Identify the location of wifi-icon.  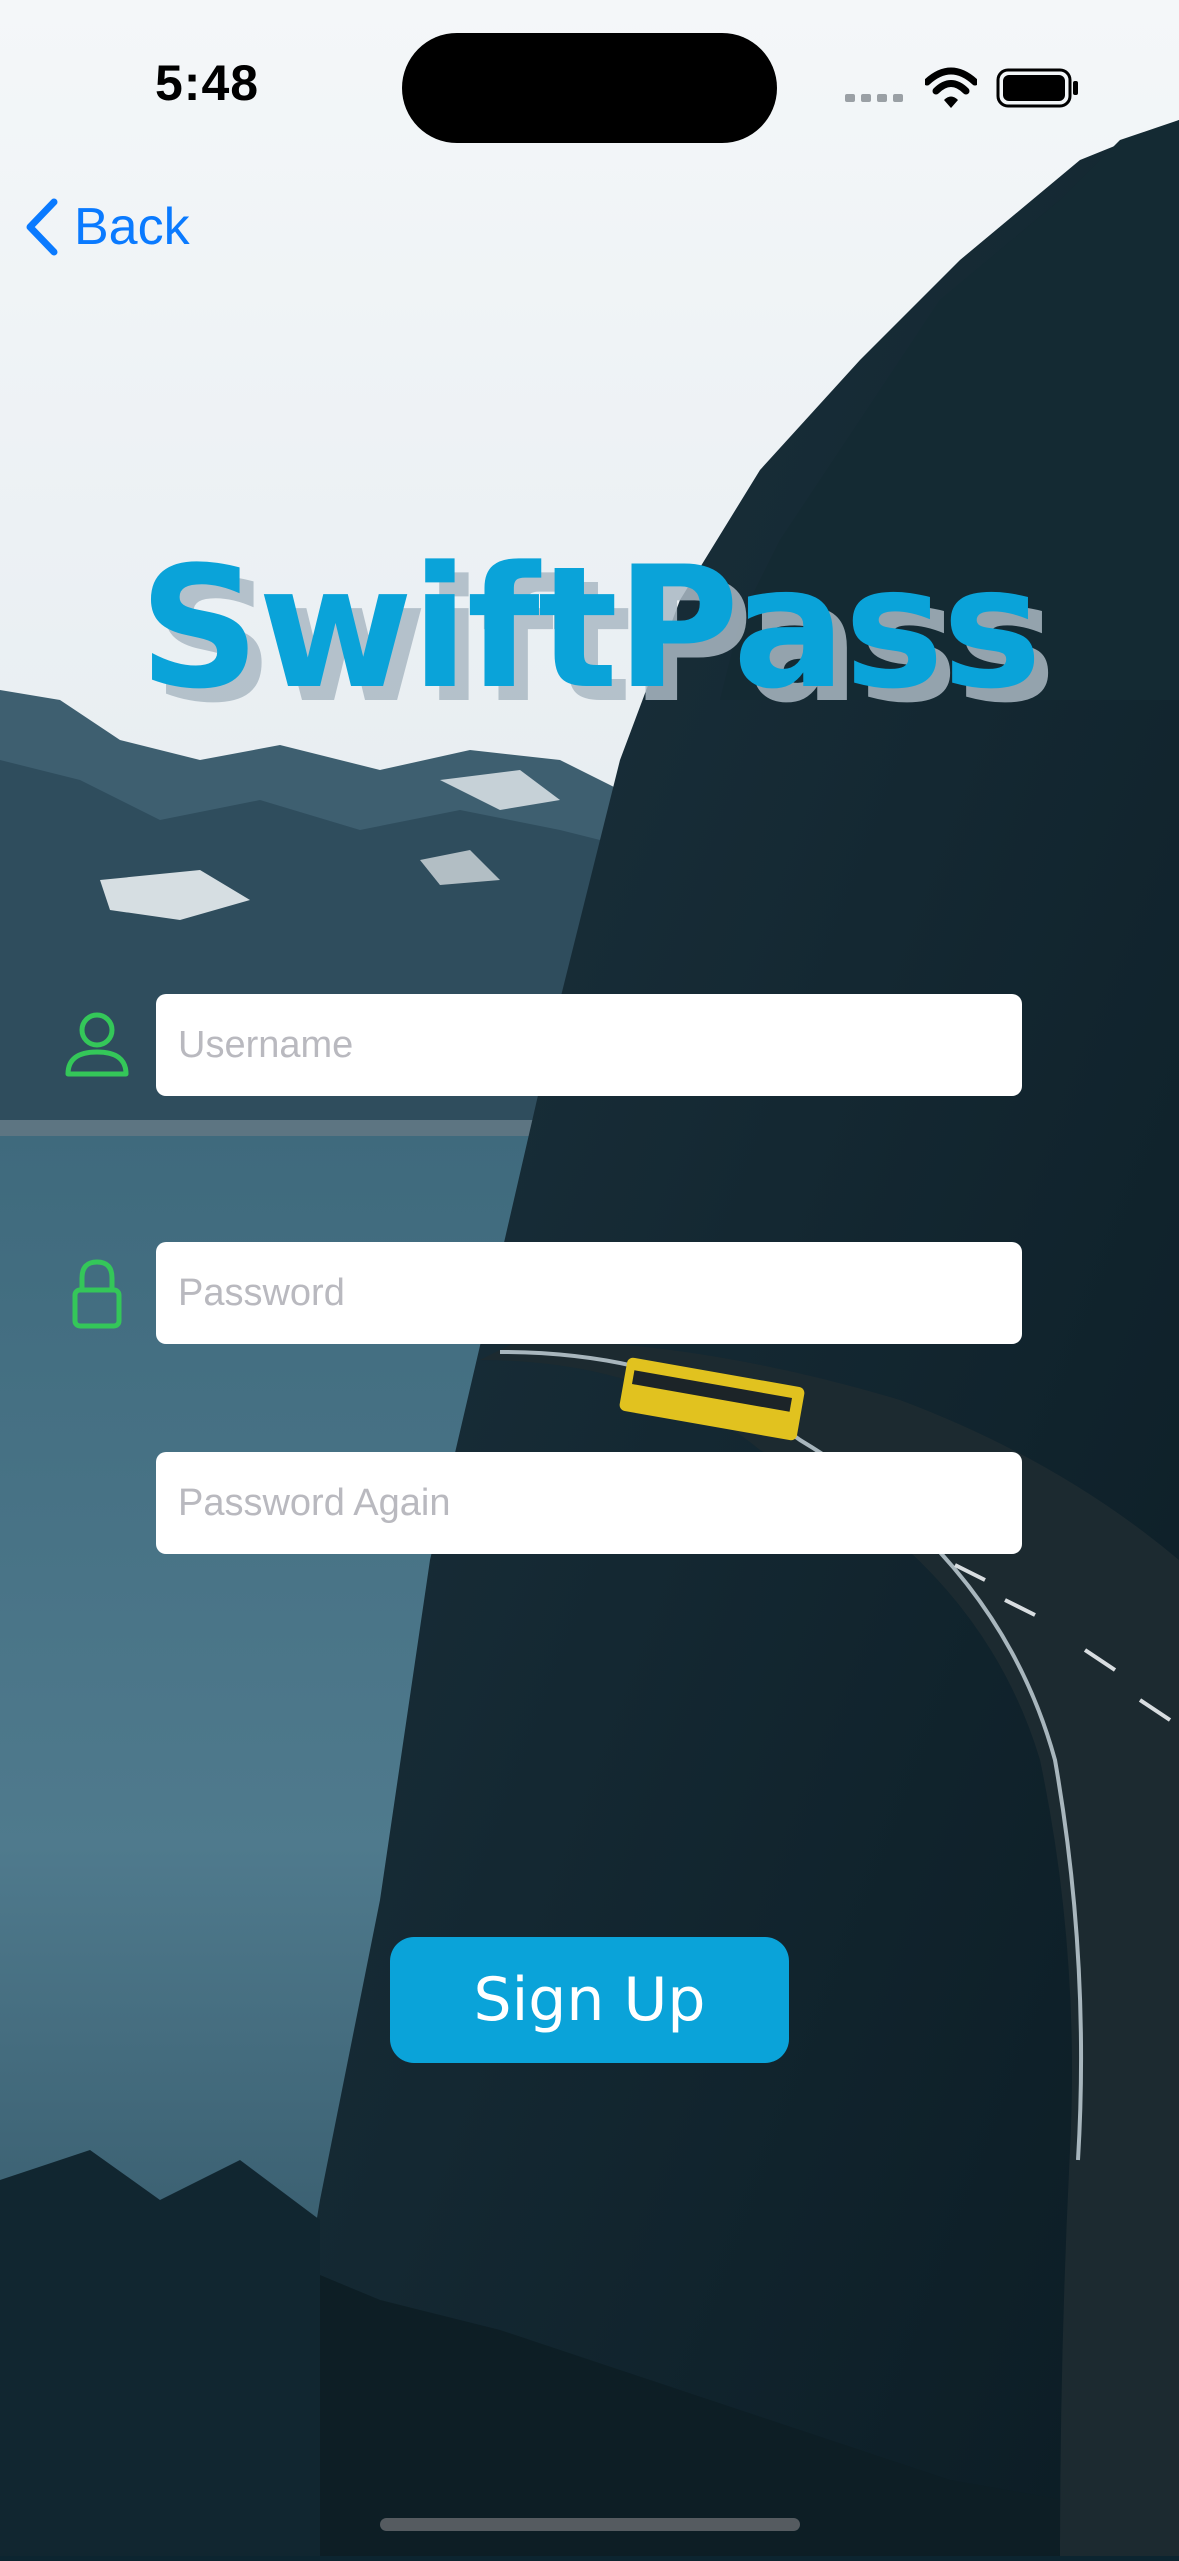
(951, 87).